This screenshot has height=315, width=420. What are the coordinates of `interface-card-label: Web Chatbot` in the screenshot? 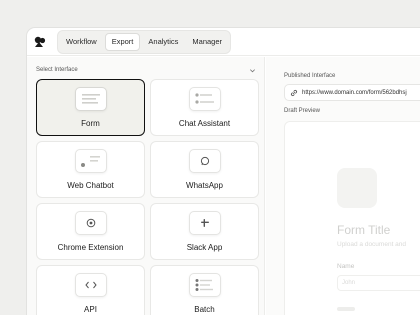 It's located at (90, 185).